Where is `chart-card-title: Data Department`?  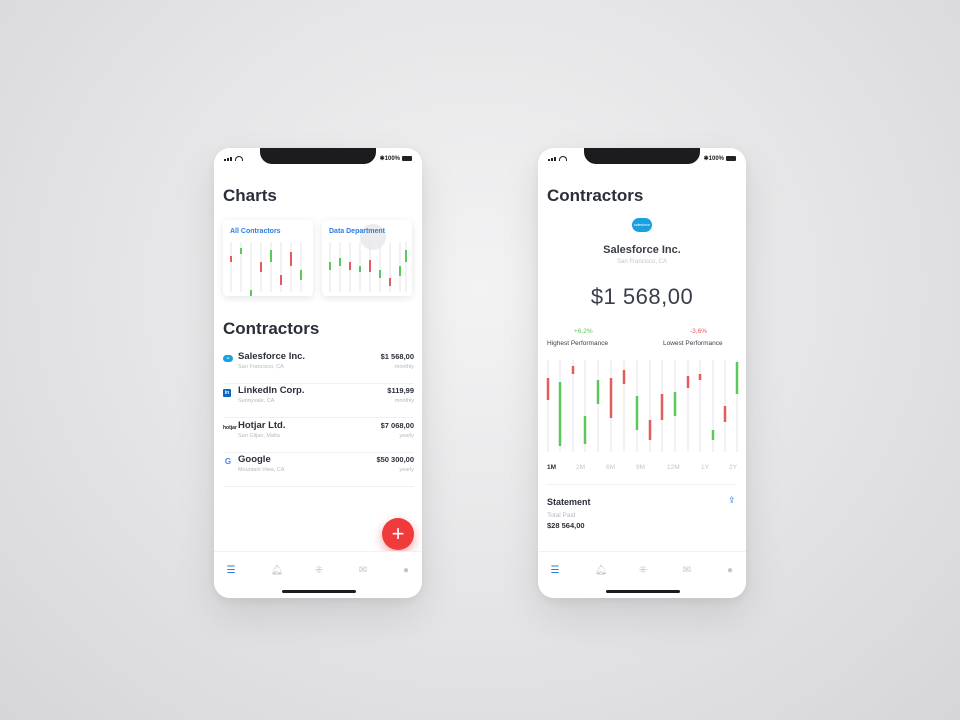 chart-card-title: Data Department is located at coordinates (357, 231).